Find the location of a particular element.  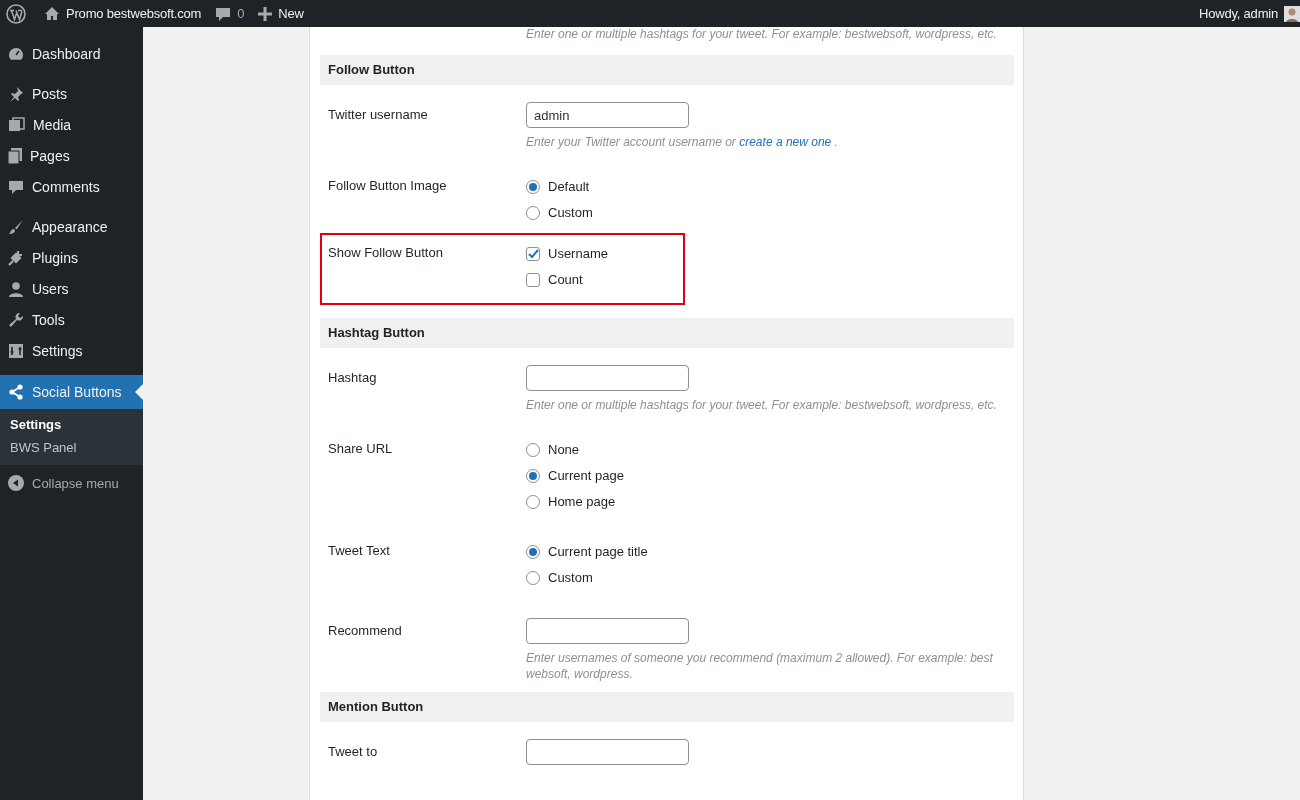

user-icon is located at coordinates (16, 288).